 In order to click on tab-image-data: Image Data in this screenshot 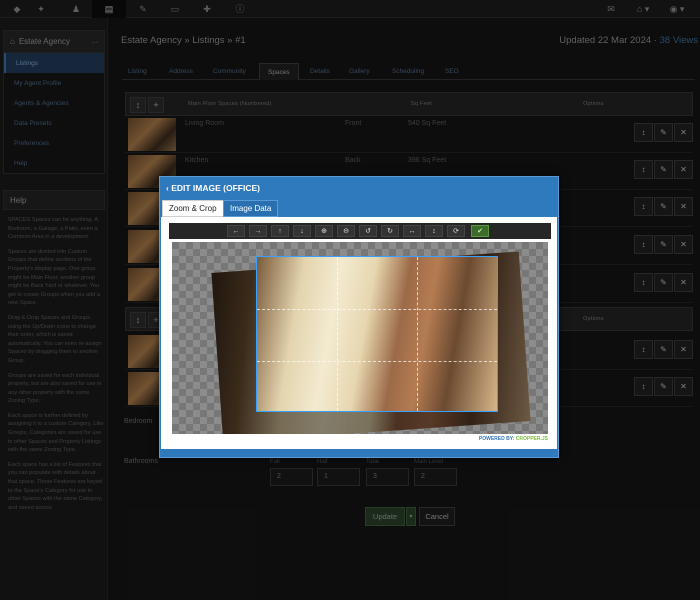, I will do `click(251, 208)`.